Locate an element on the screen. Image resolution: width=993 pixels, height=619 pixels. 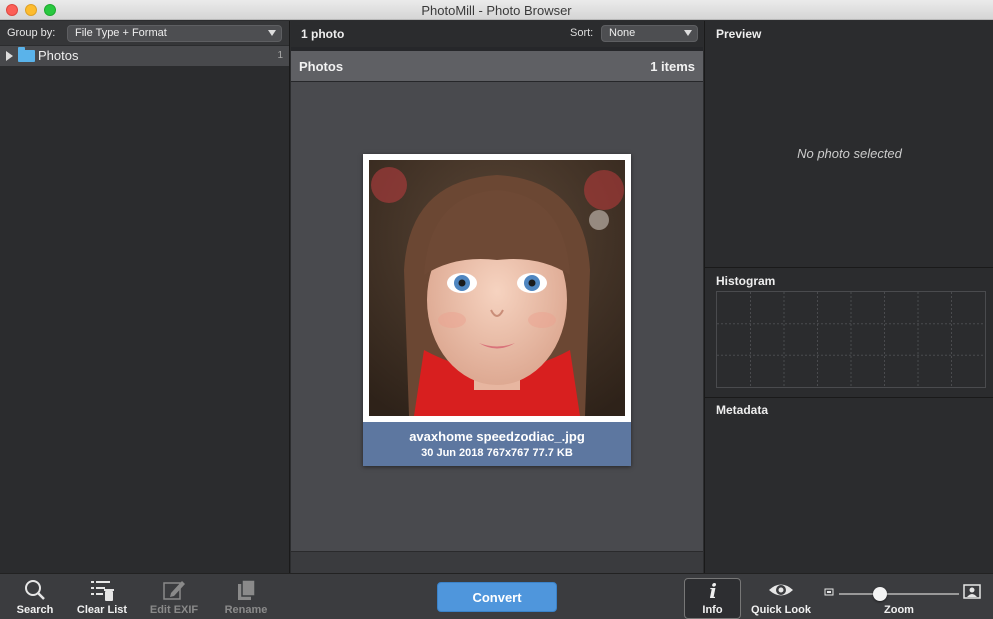
sidebar-item-photos: Photos 1 is located at coordinates (144, 56).